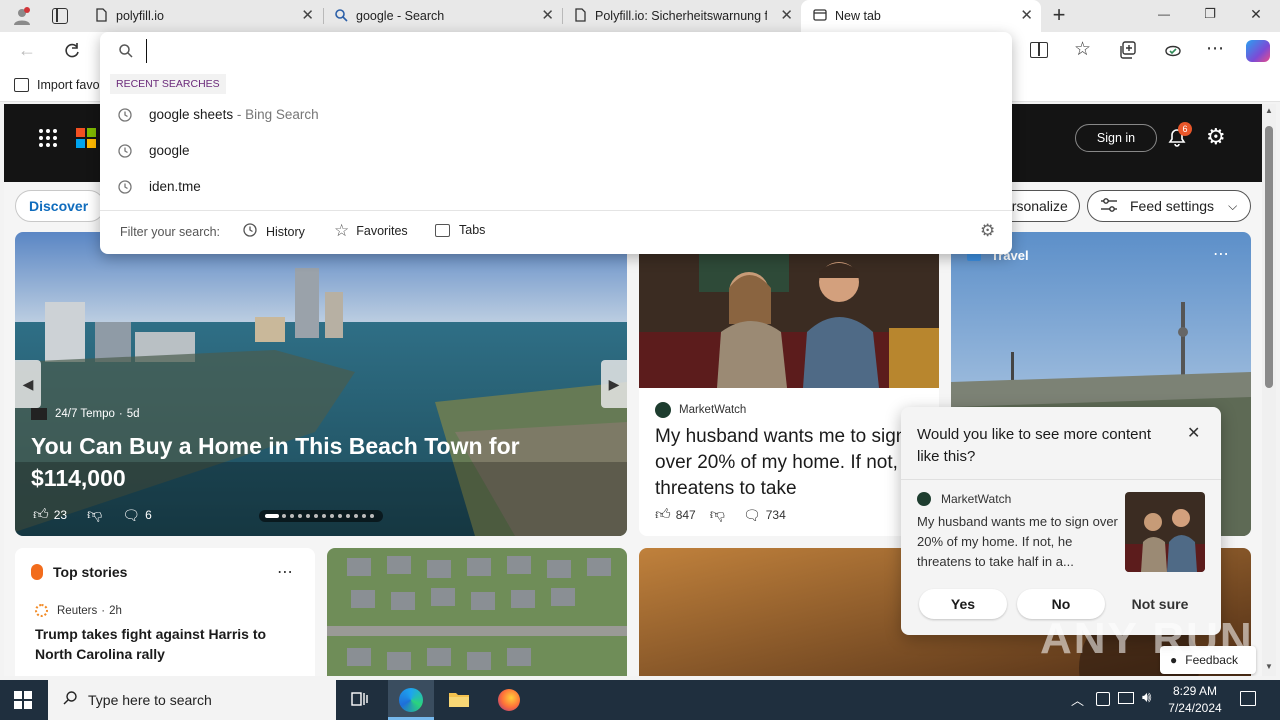 Image resolution: width=1280 pixels, height=720 pixels. Describe the element at coordinates (614, 384) in the screenshot. I see `carousel-next-button: ▶` at that location.